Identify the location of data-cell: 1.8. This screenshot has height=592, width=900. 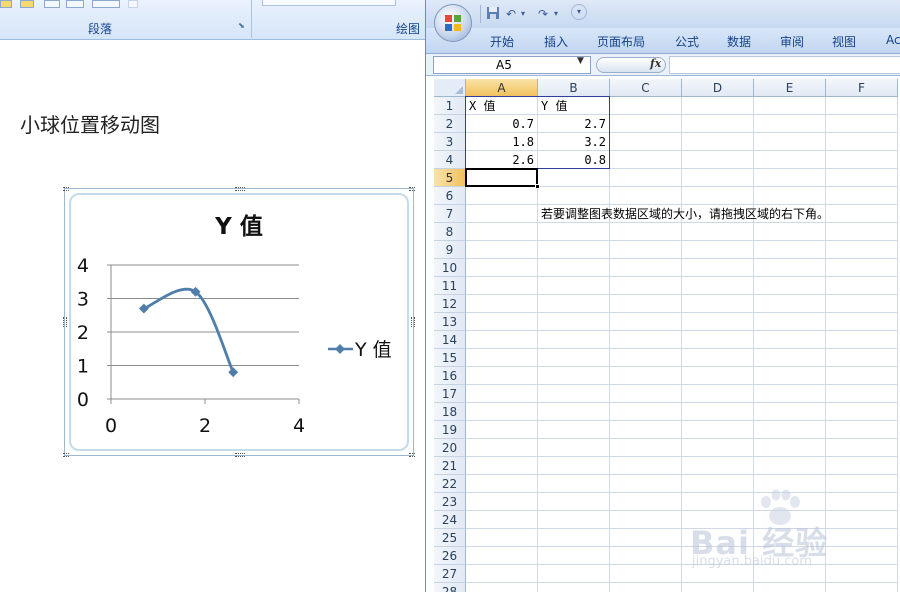
(502, 142).